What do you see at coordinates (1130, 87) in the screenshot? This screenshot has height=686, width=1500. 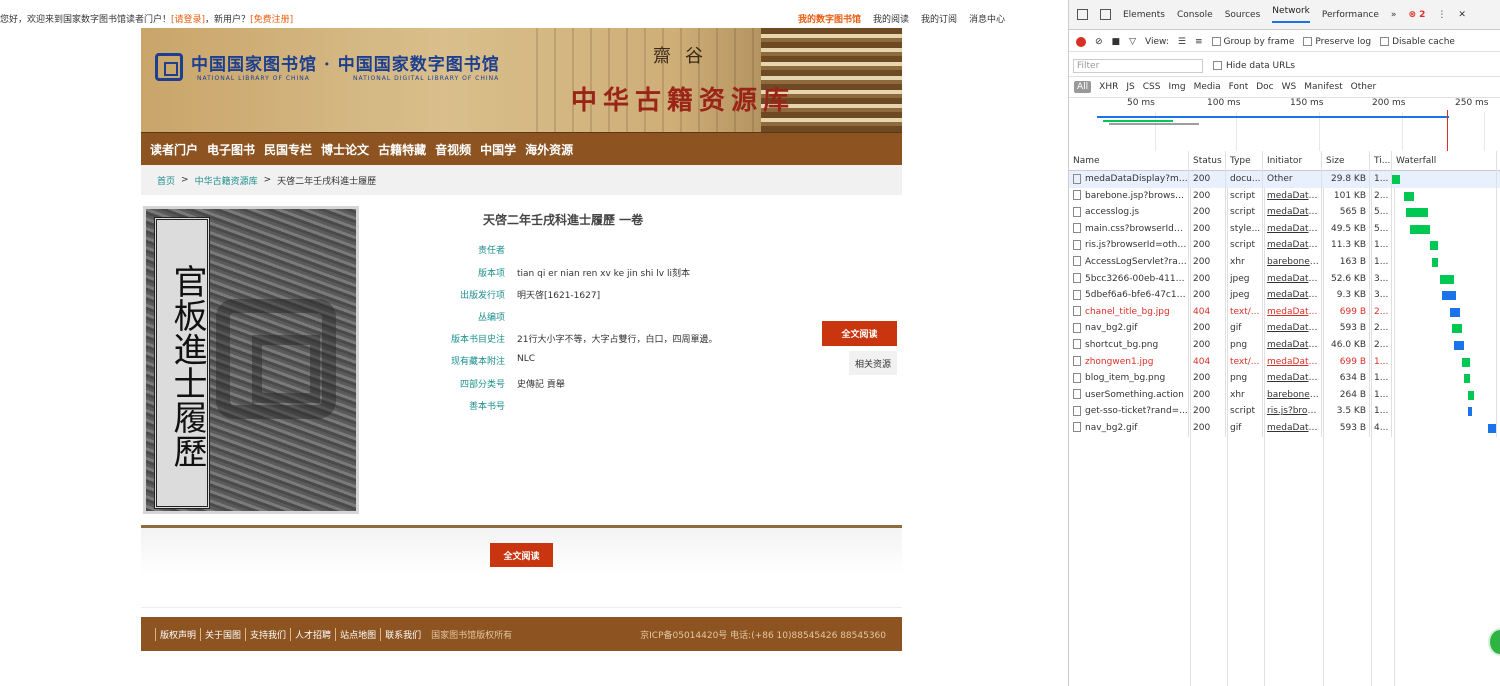 I see `type-js: JS` at bounding box center [1130, 87].